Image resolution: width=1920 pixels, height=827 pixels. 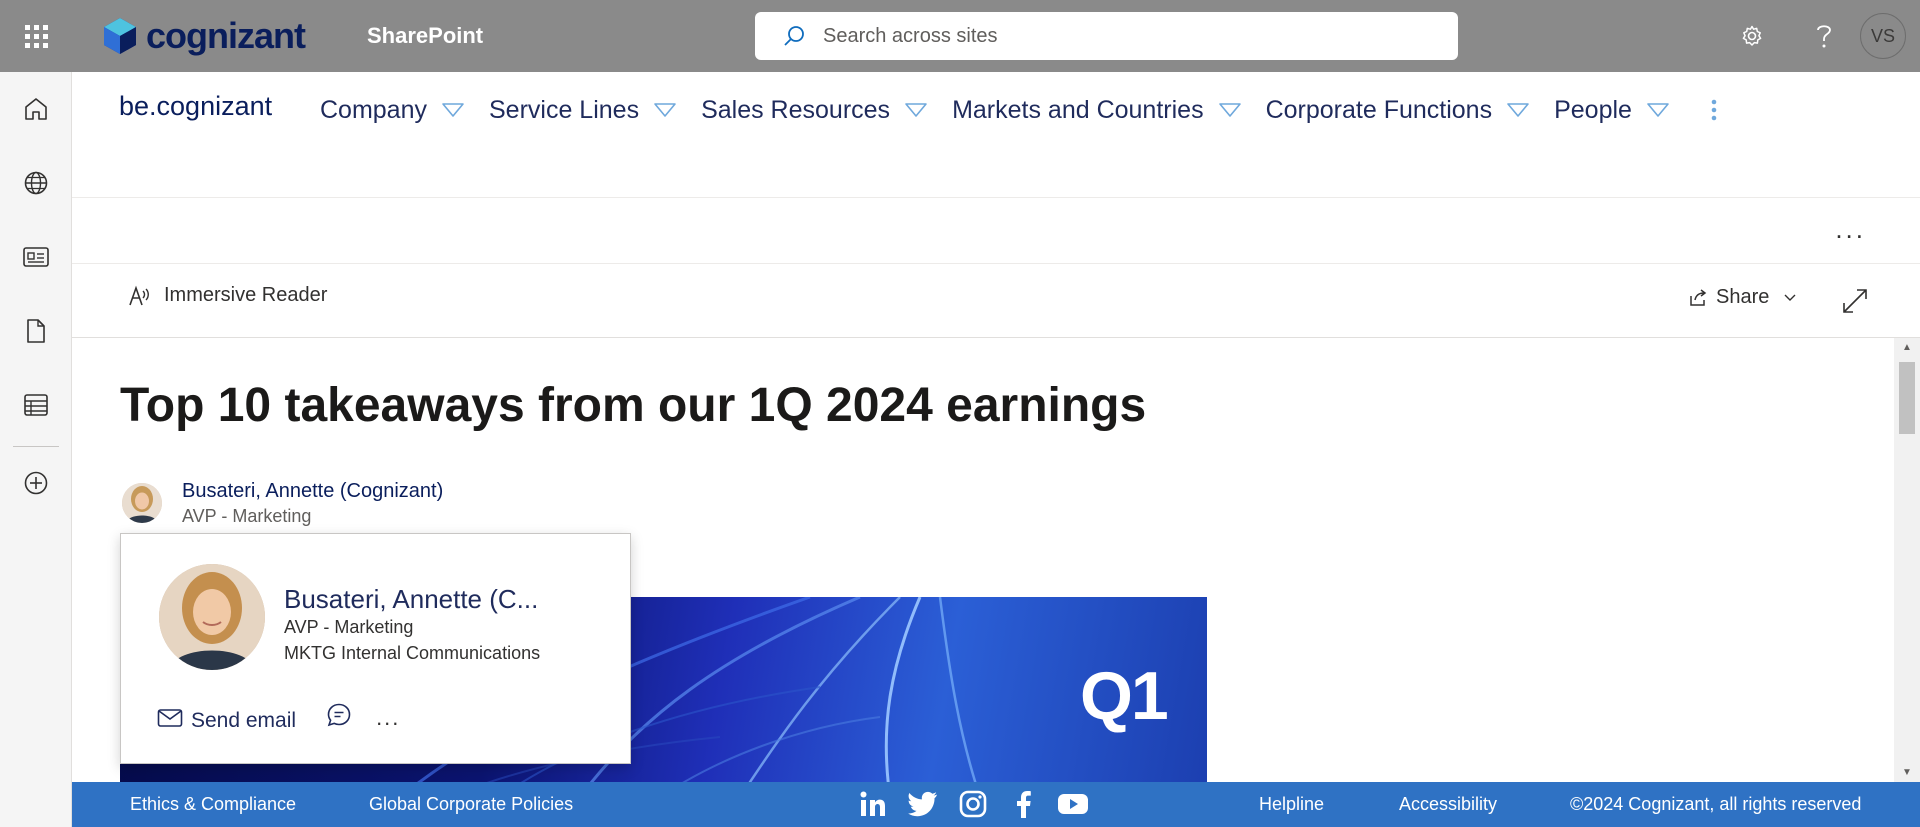 I want to click on footer-ethics-link: Ethics & Compliance, so click(x=213, y=804).